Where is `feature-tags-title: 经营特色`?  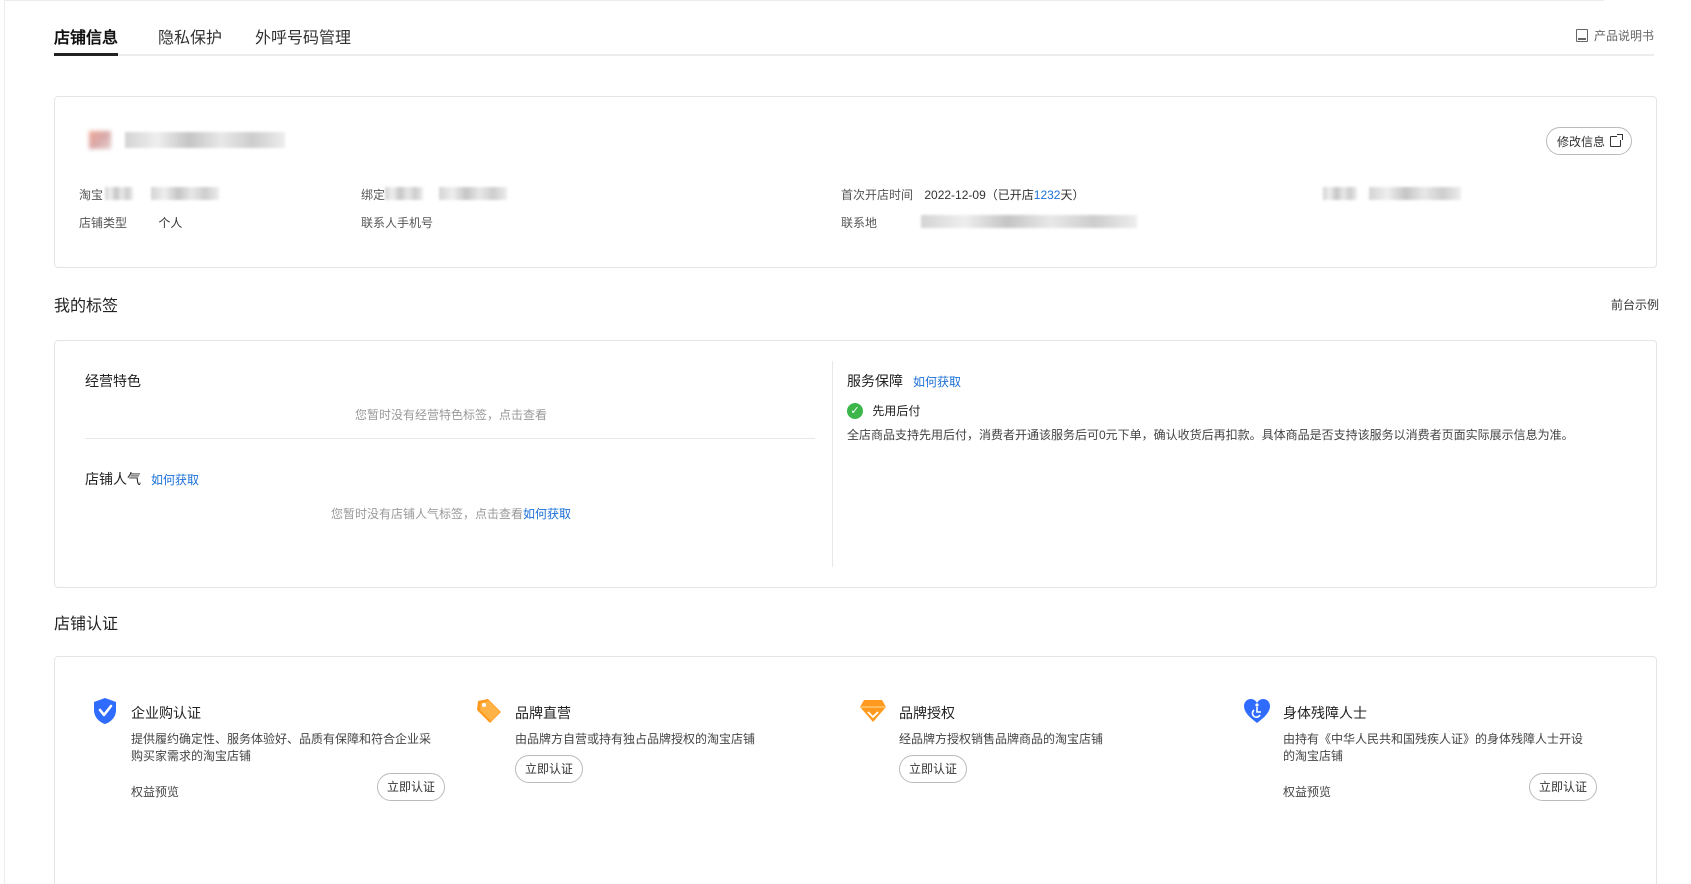
feature-tags-title: 经营特色 is located at coordinates (113, 381).